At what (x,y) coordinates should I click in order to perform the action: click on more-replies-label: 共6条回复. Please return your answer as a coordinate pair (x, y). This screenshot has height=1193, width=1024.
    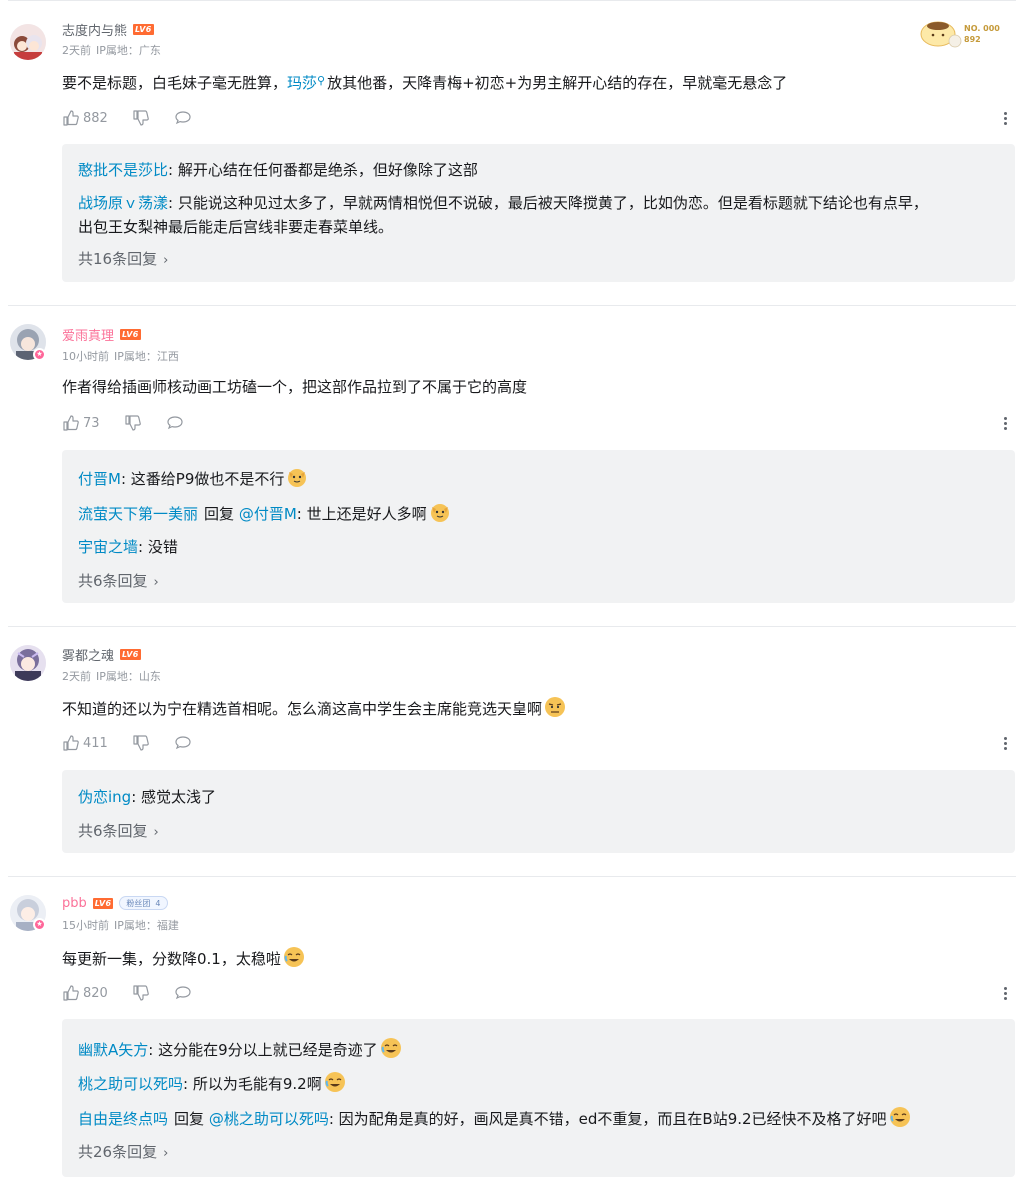
    Looking at the image, I should click on (113, 581).